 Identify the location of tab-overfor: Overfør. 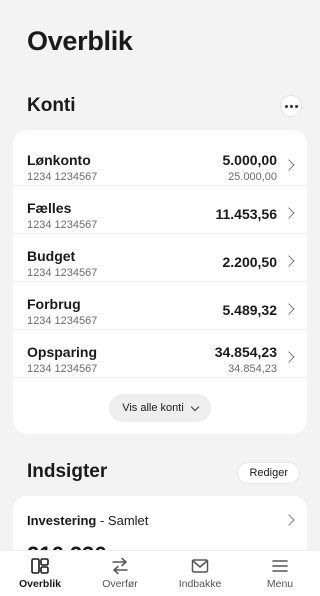
(120, 573).